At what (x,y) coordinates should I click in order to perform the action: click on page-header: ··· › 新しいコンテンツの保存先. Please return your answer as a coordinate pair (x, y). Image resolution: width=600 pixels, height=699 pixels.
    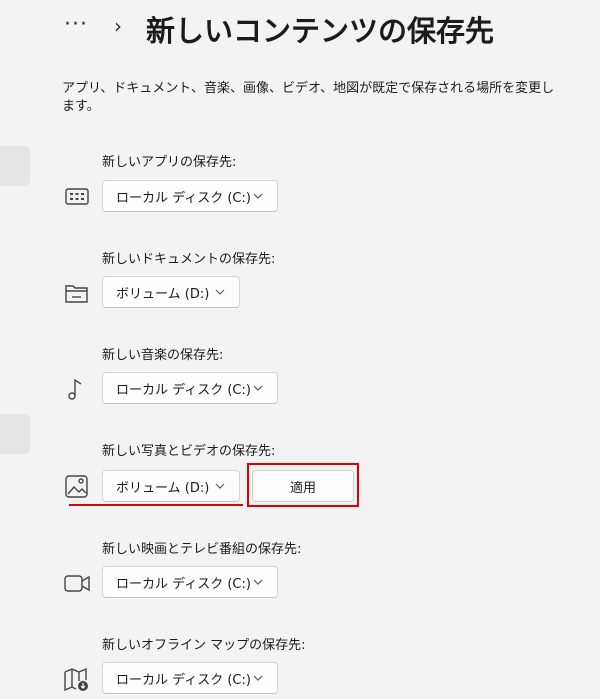
    Looking at the image, I should click on (300, 30).